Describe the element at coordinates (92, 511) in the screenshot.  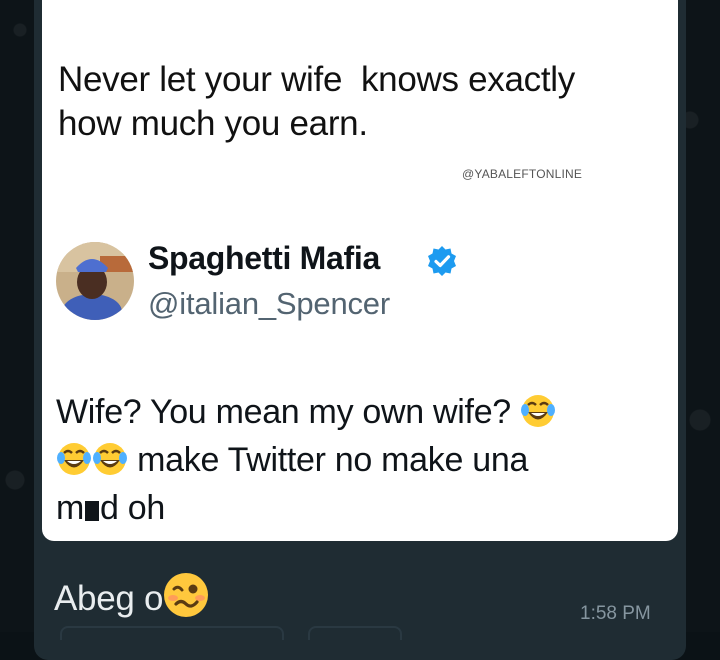
I see `censor-block` at that location.